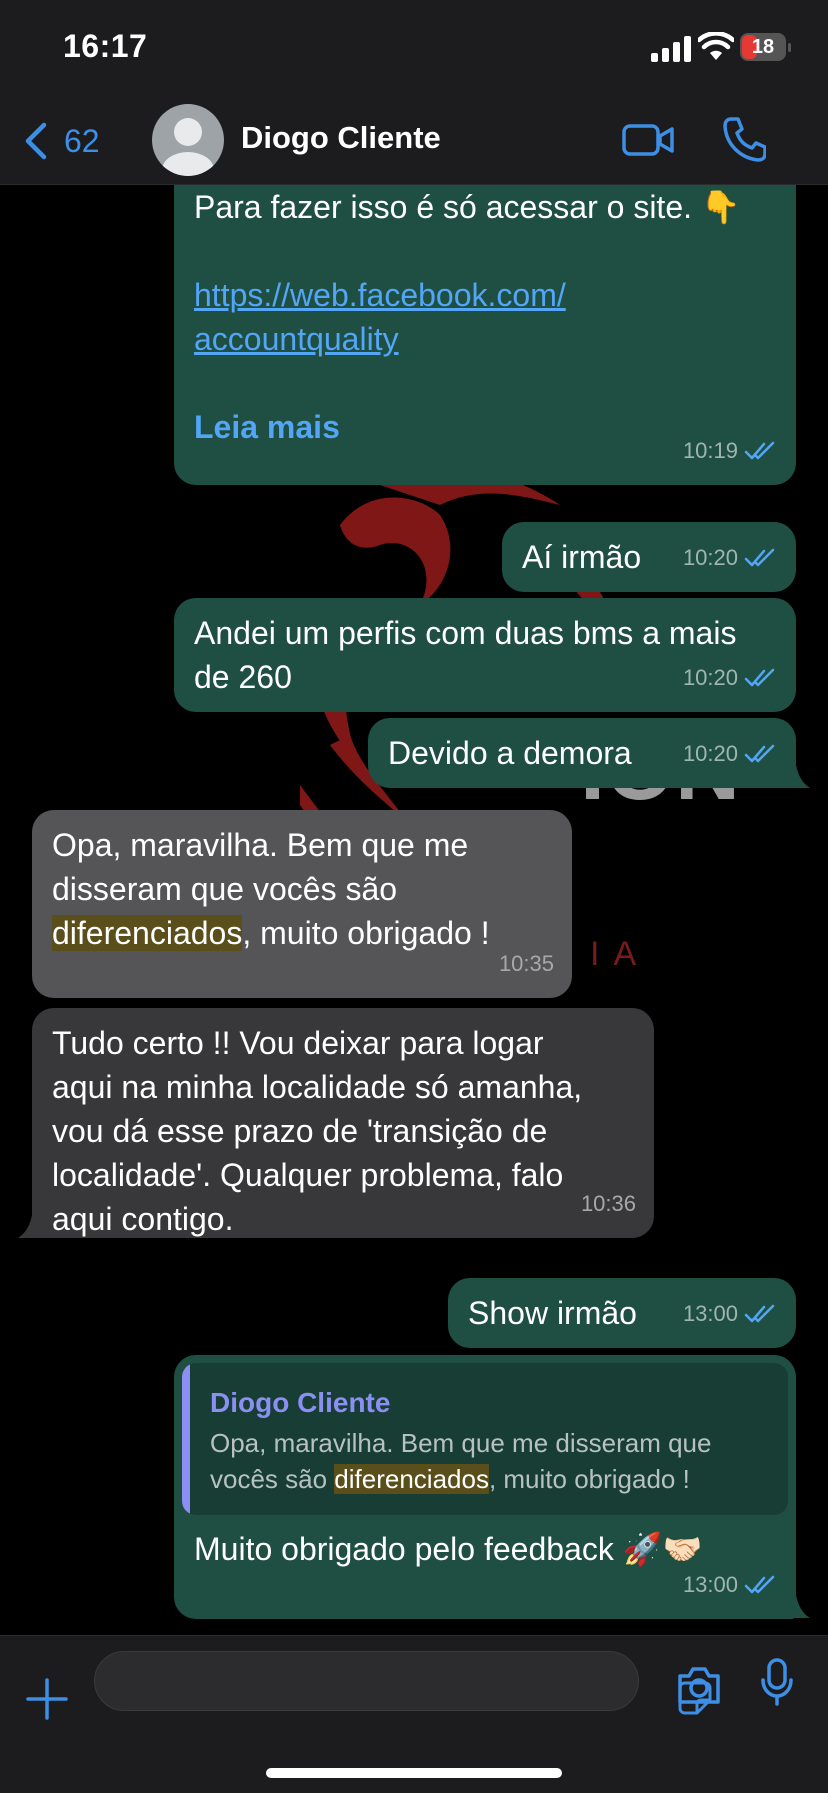 This screenshot has height=1793, width=828. I want to click on message-text-continued: disseram que vocês são, so click(225, 889).